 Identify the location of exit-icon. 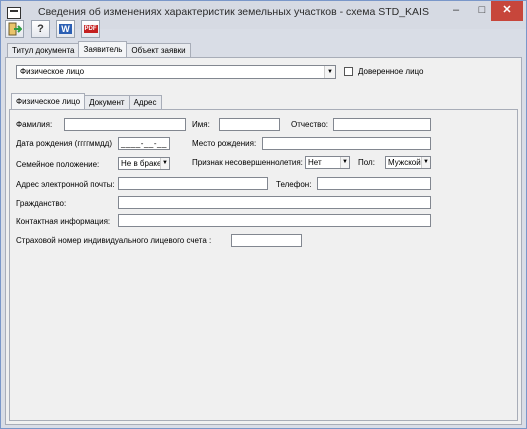
(15, 29).